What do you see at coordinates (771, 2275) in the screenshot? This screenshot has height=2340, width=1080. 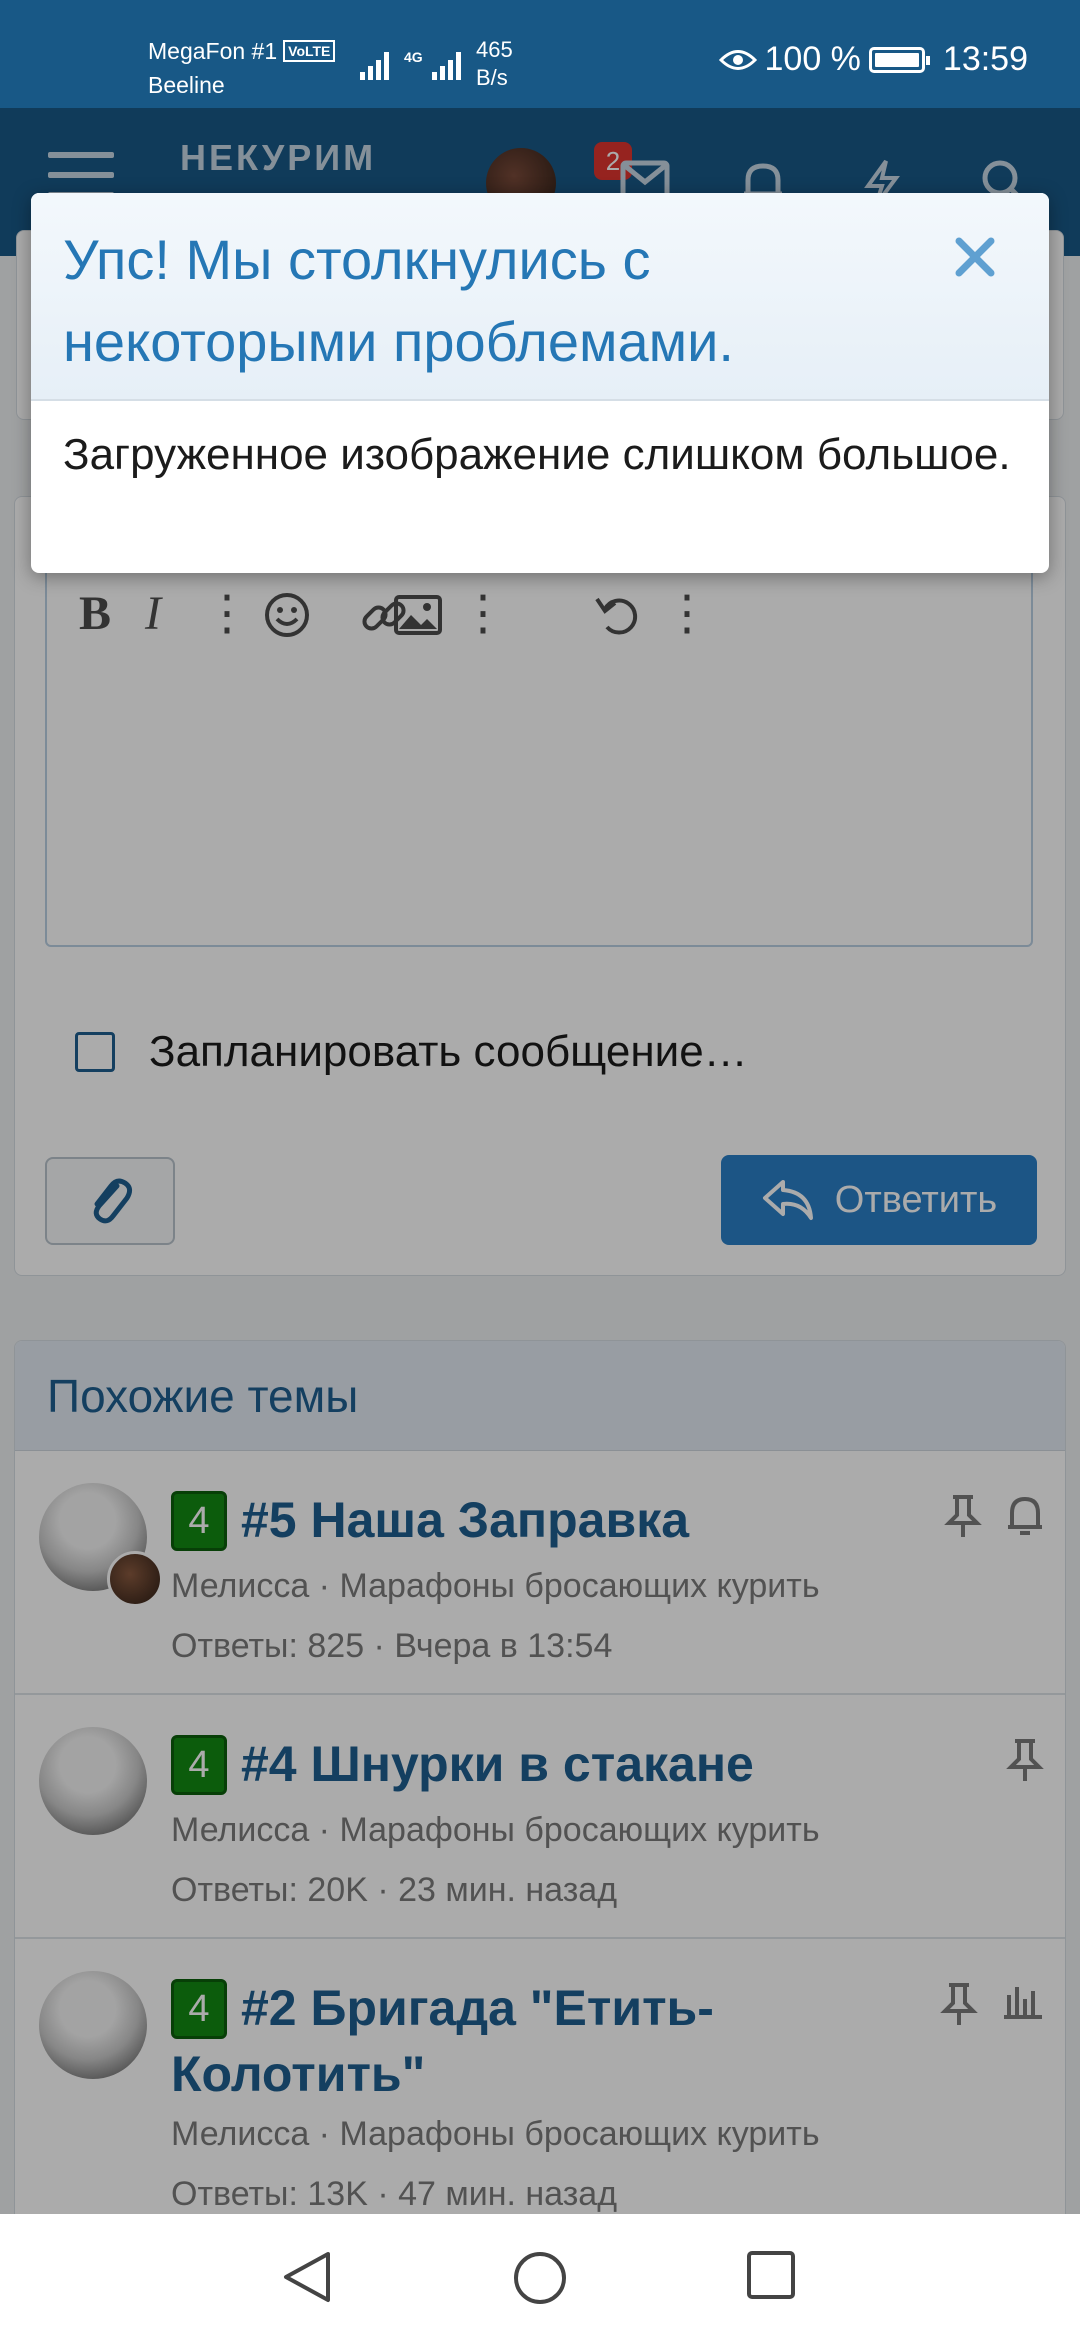 I see `recents-icon` at bounding box center [771, 2275].